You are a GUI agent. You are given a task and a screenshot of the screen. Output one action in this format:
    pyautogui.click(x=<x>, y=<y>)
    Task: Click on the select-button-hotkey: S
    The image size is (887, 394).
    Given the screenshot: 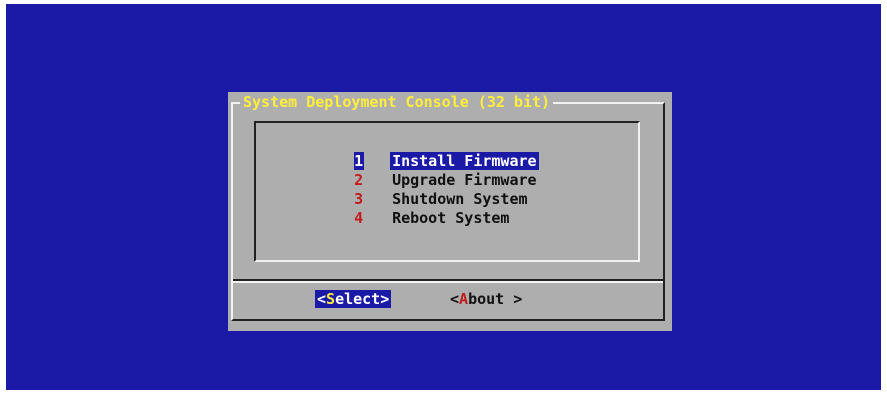 What is the action you would take?
    pyautogui.click(x=331, y=299)
    